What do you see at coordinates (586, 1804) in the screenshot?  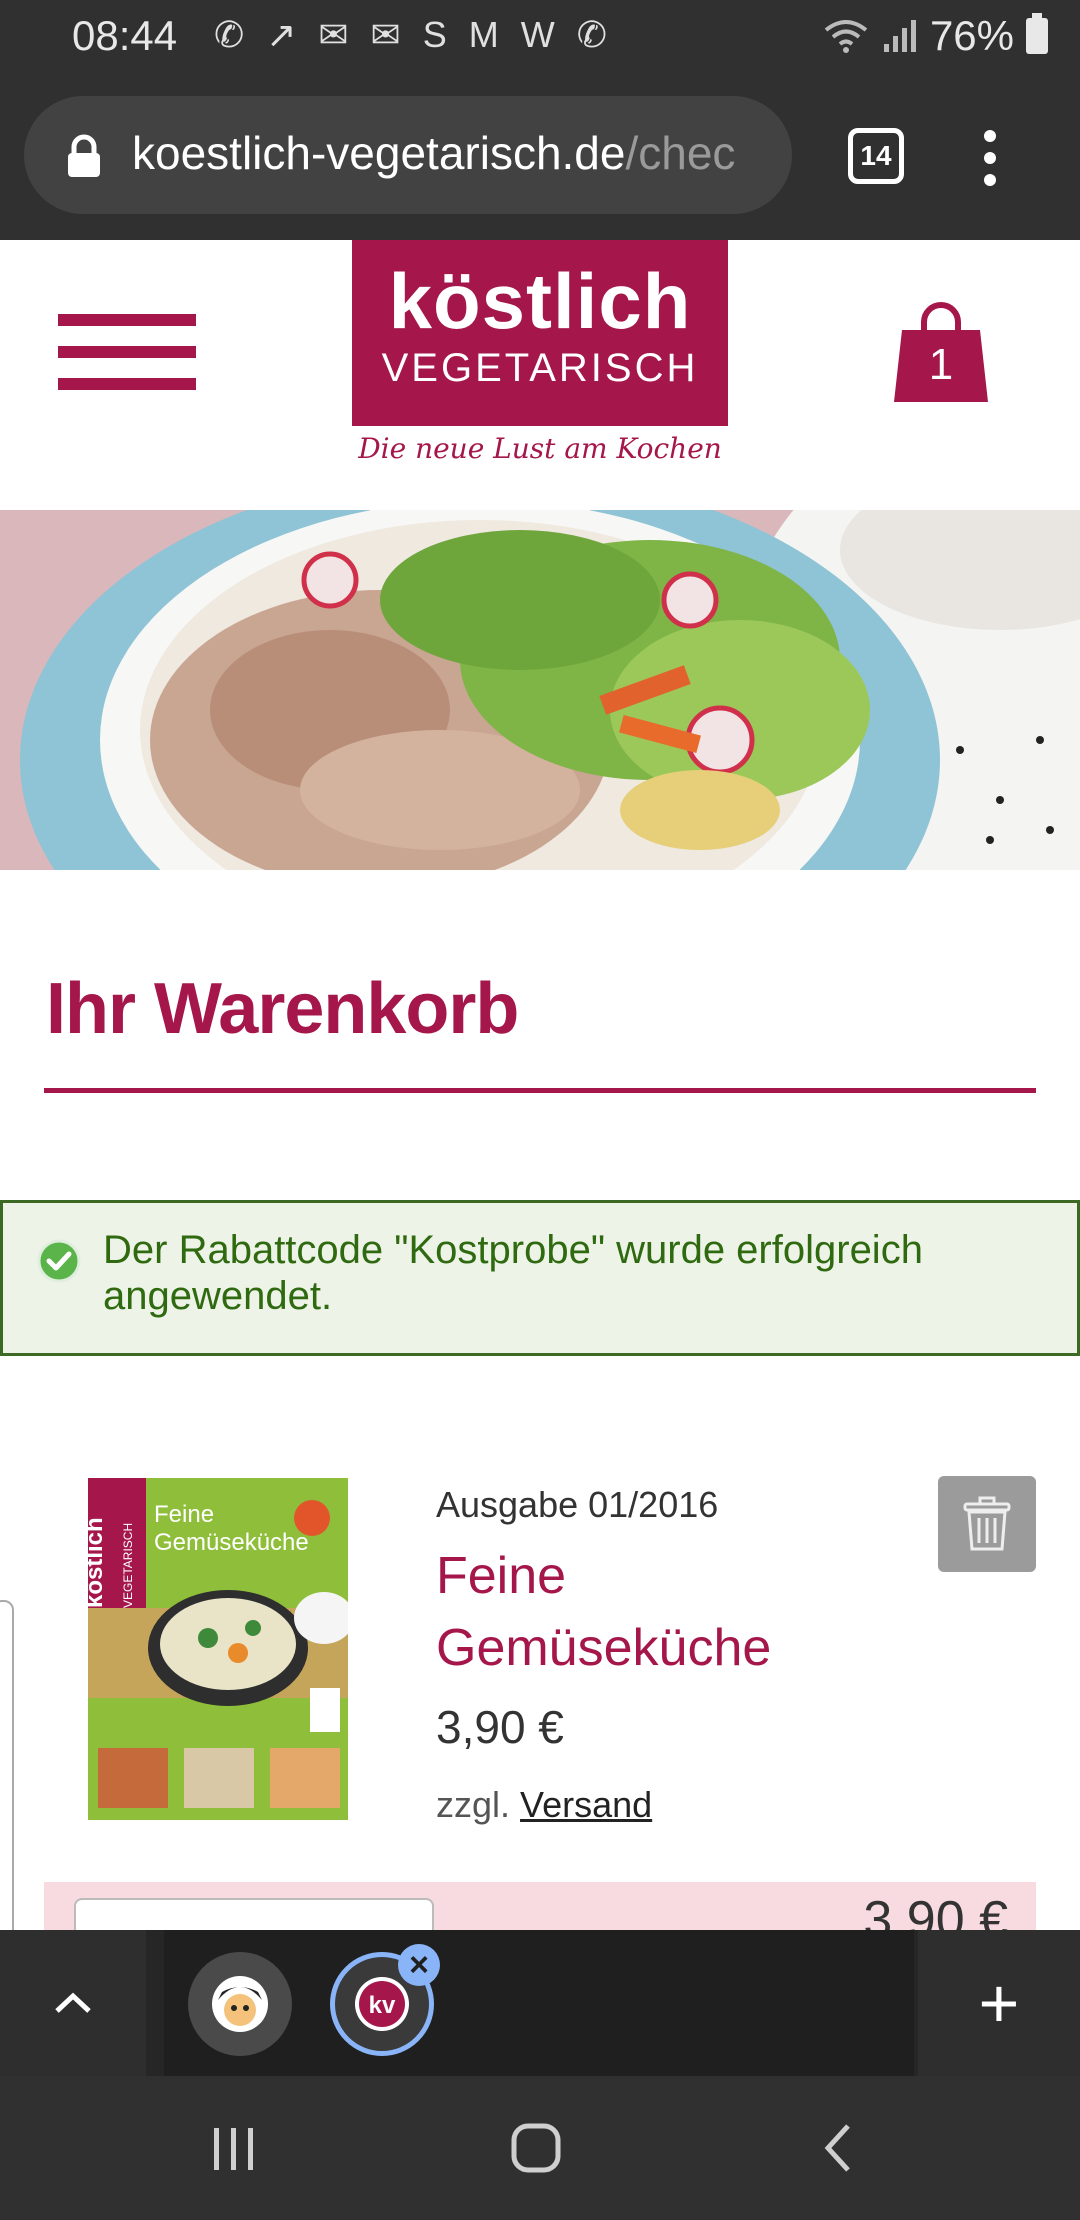 I see `shipping-link: Versand` at bounding box center [586, 1804].